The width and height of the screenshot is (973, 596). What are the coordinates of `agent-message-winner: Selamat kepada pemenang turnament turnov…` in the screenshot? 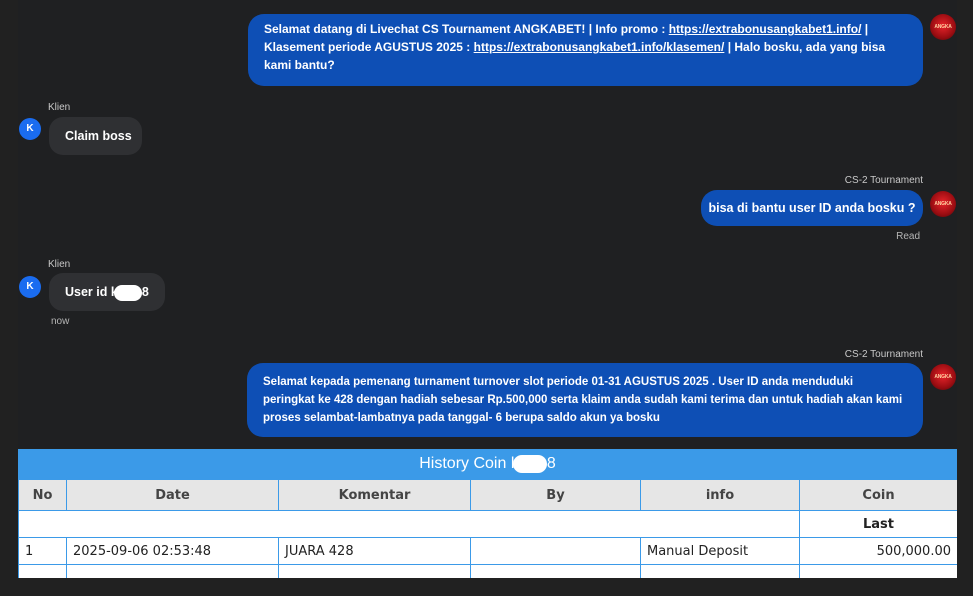 It's located at (585, 400).